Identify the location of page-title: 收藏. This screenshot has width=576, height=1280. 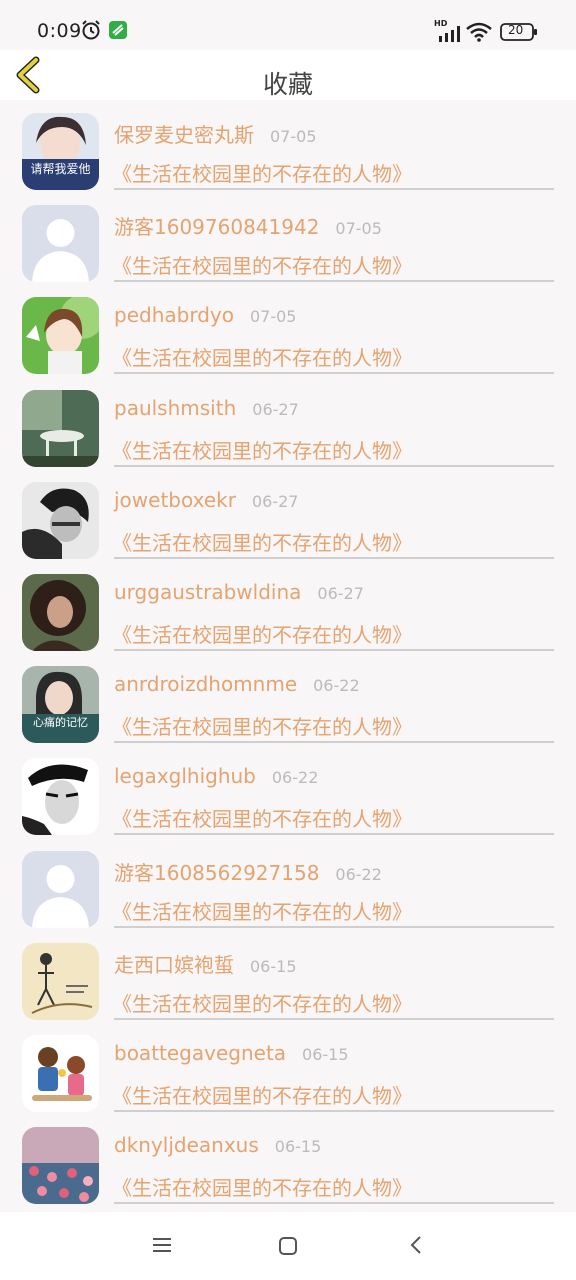
(287, 84).